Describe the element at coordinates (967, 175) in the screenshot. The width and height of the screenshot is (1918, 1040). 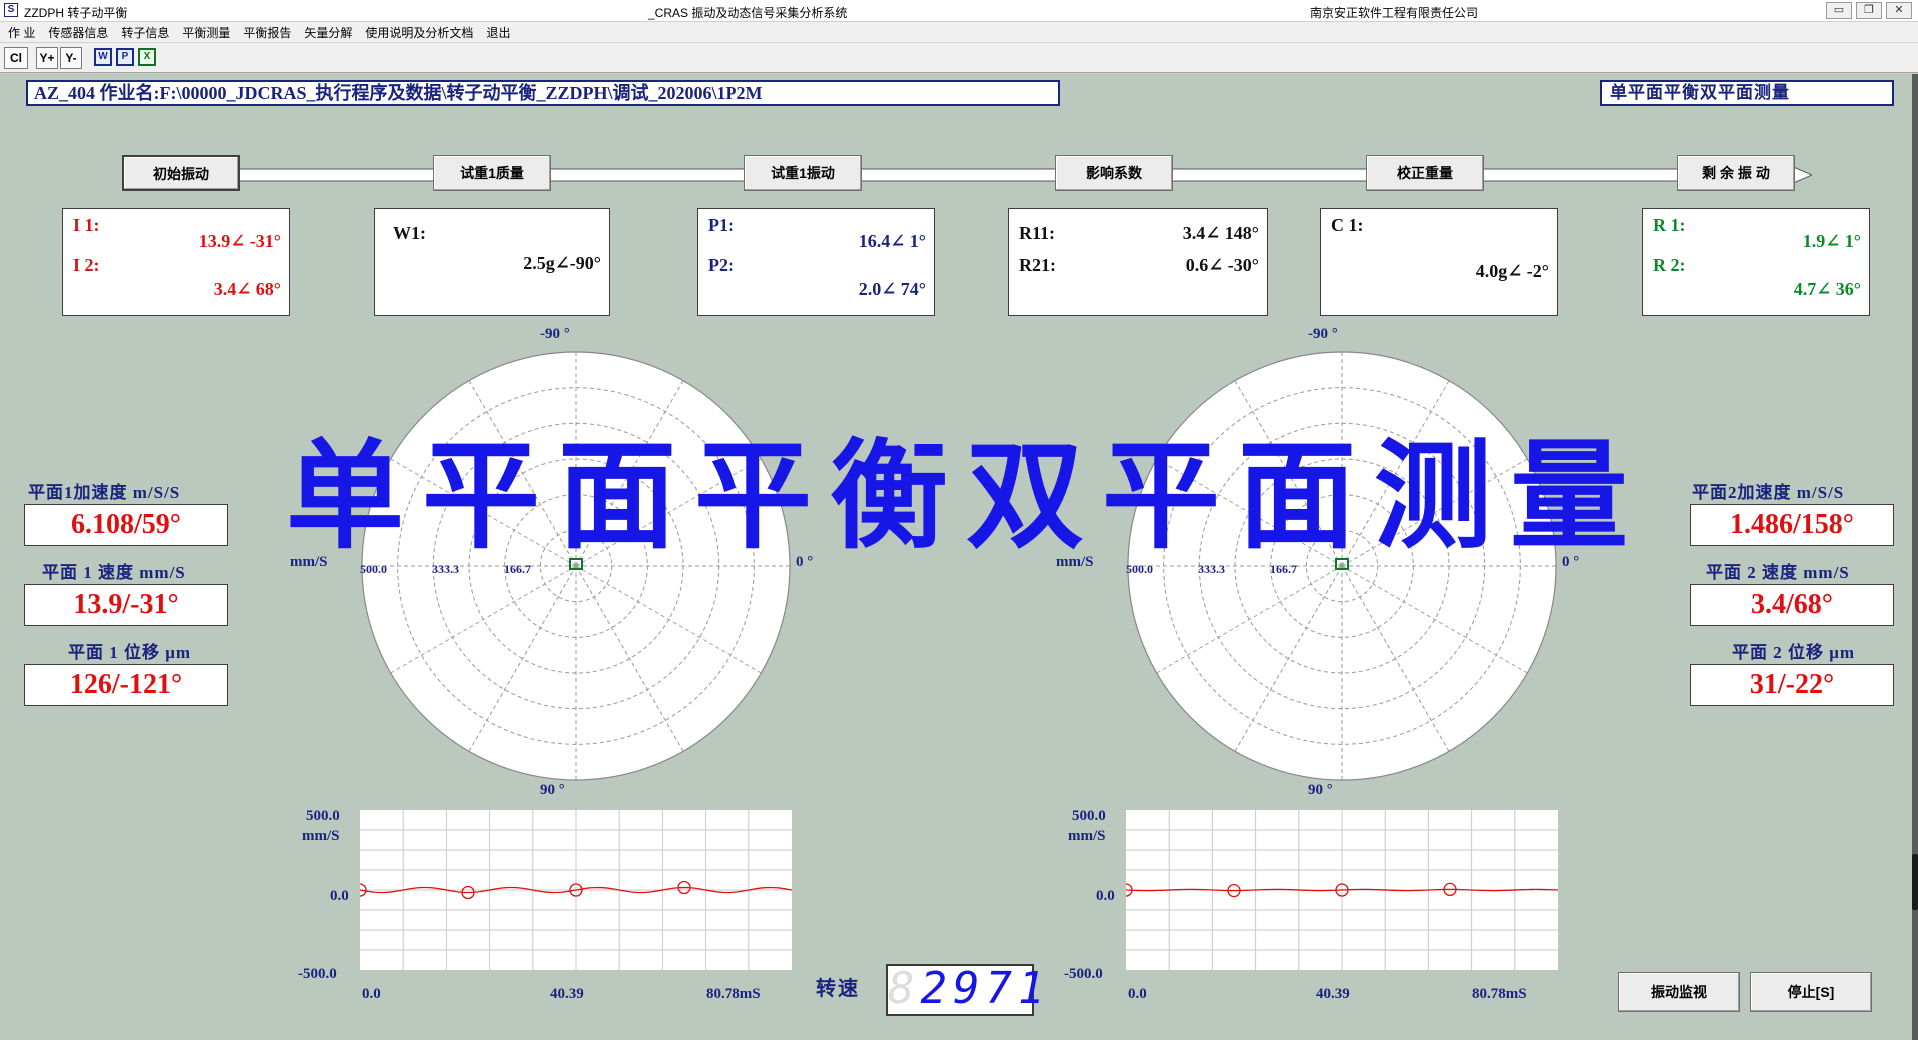
I see `process-flow-arrow` at that location.